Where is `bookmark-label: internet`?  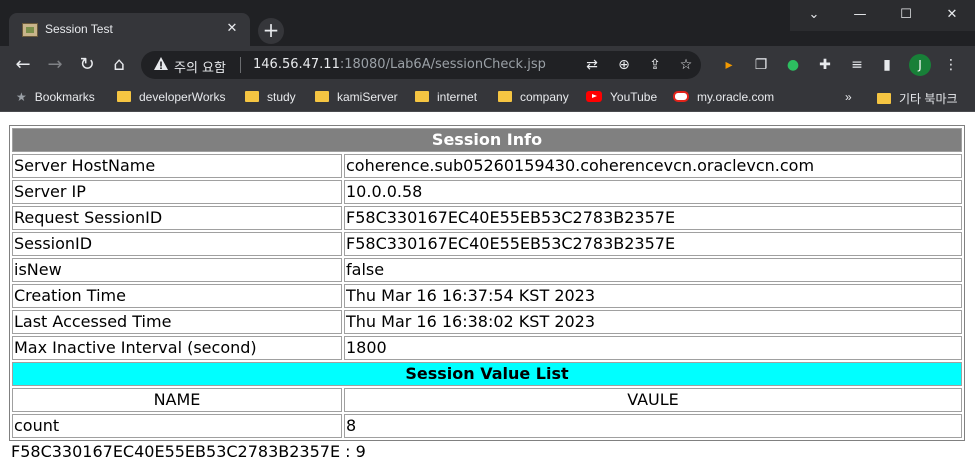 bookmark-label: internet is located at coordinates (457, 97).